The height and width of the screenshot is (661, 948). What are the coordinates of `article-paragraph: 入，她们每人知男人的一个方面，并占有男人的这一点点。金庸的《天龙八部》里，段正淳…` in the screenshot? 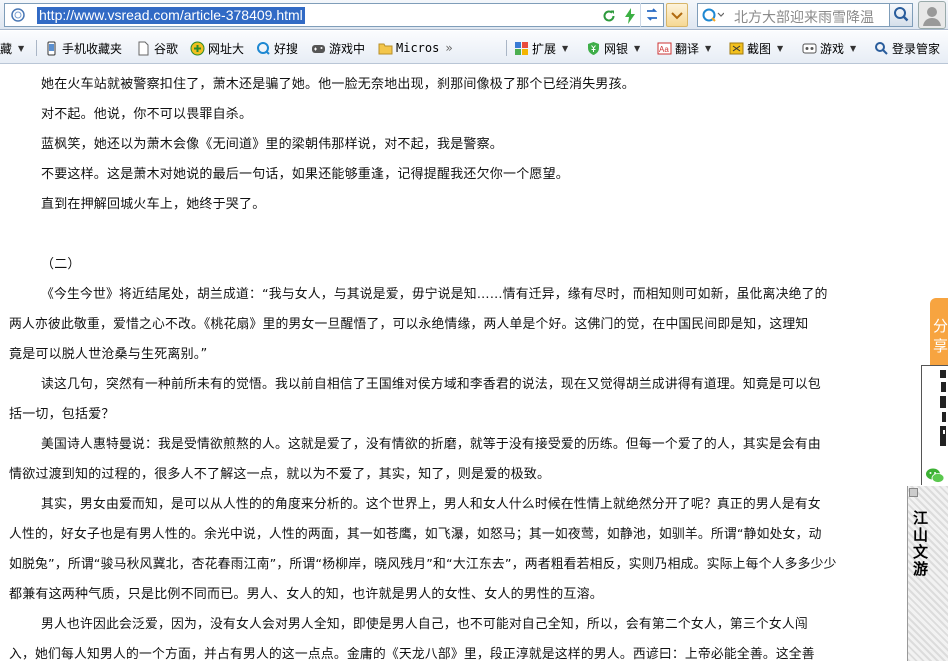 It's located at (412, 654).